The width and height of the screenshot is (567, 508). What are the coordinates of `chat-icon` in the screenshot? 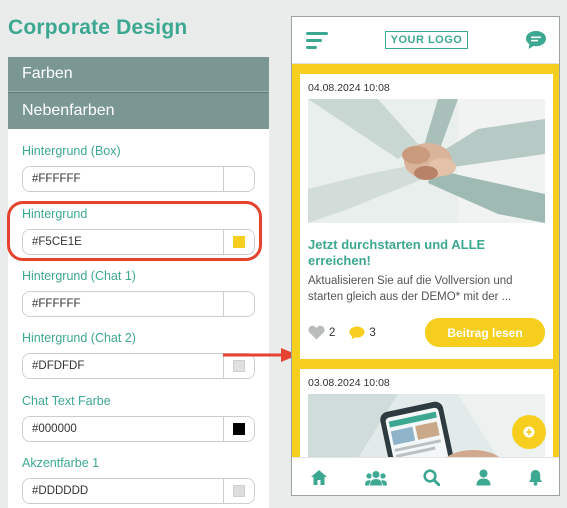 It's located at (536, 40).